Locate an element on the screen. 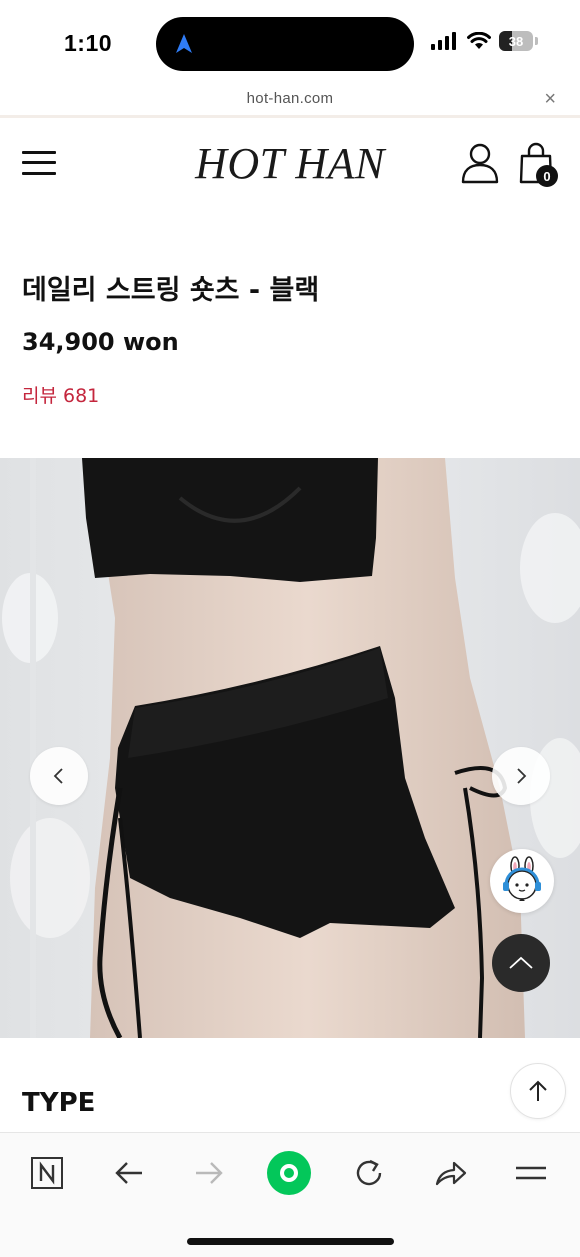  share-icon is located at coordinates (451, 1173).